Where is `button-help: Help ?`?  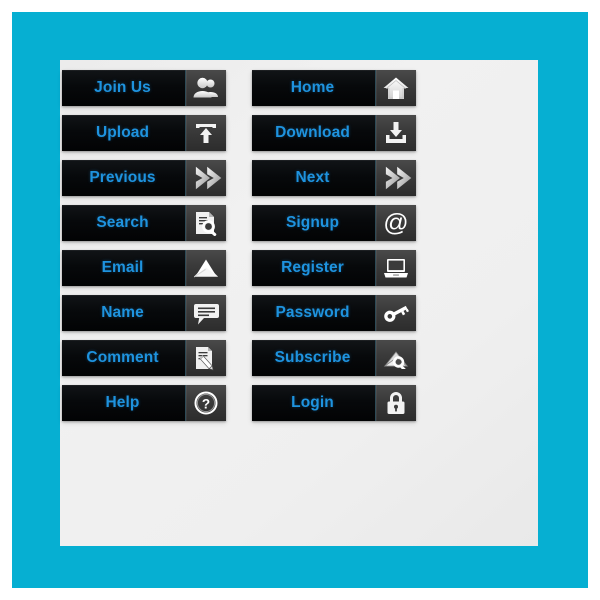 button-help: Help ? is located at coordinates (144, 403).